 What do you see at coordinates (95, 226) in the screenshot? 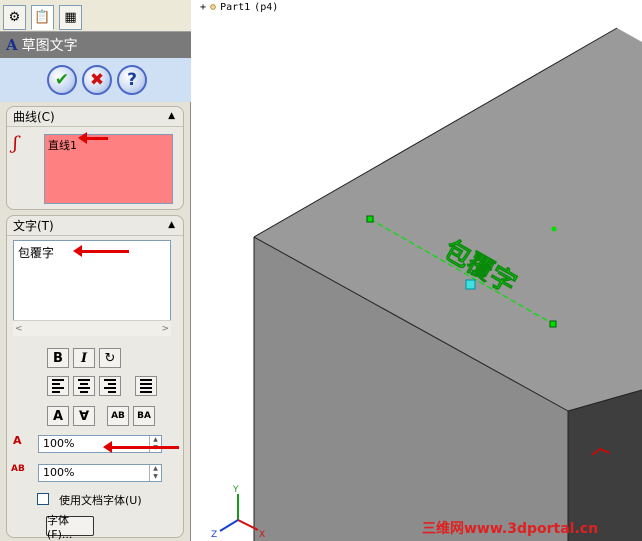
I see `text-group-header: 文字(T) ▲` at bounding box center [95, 226].